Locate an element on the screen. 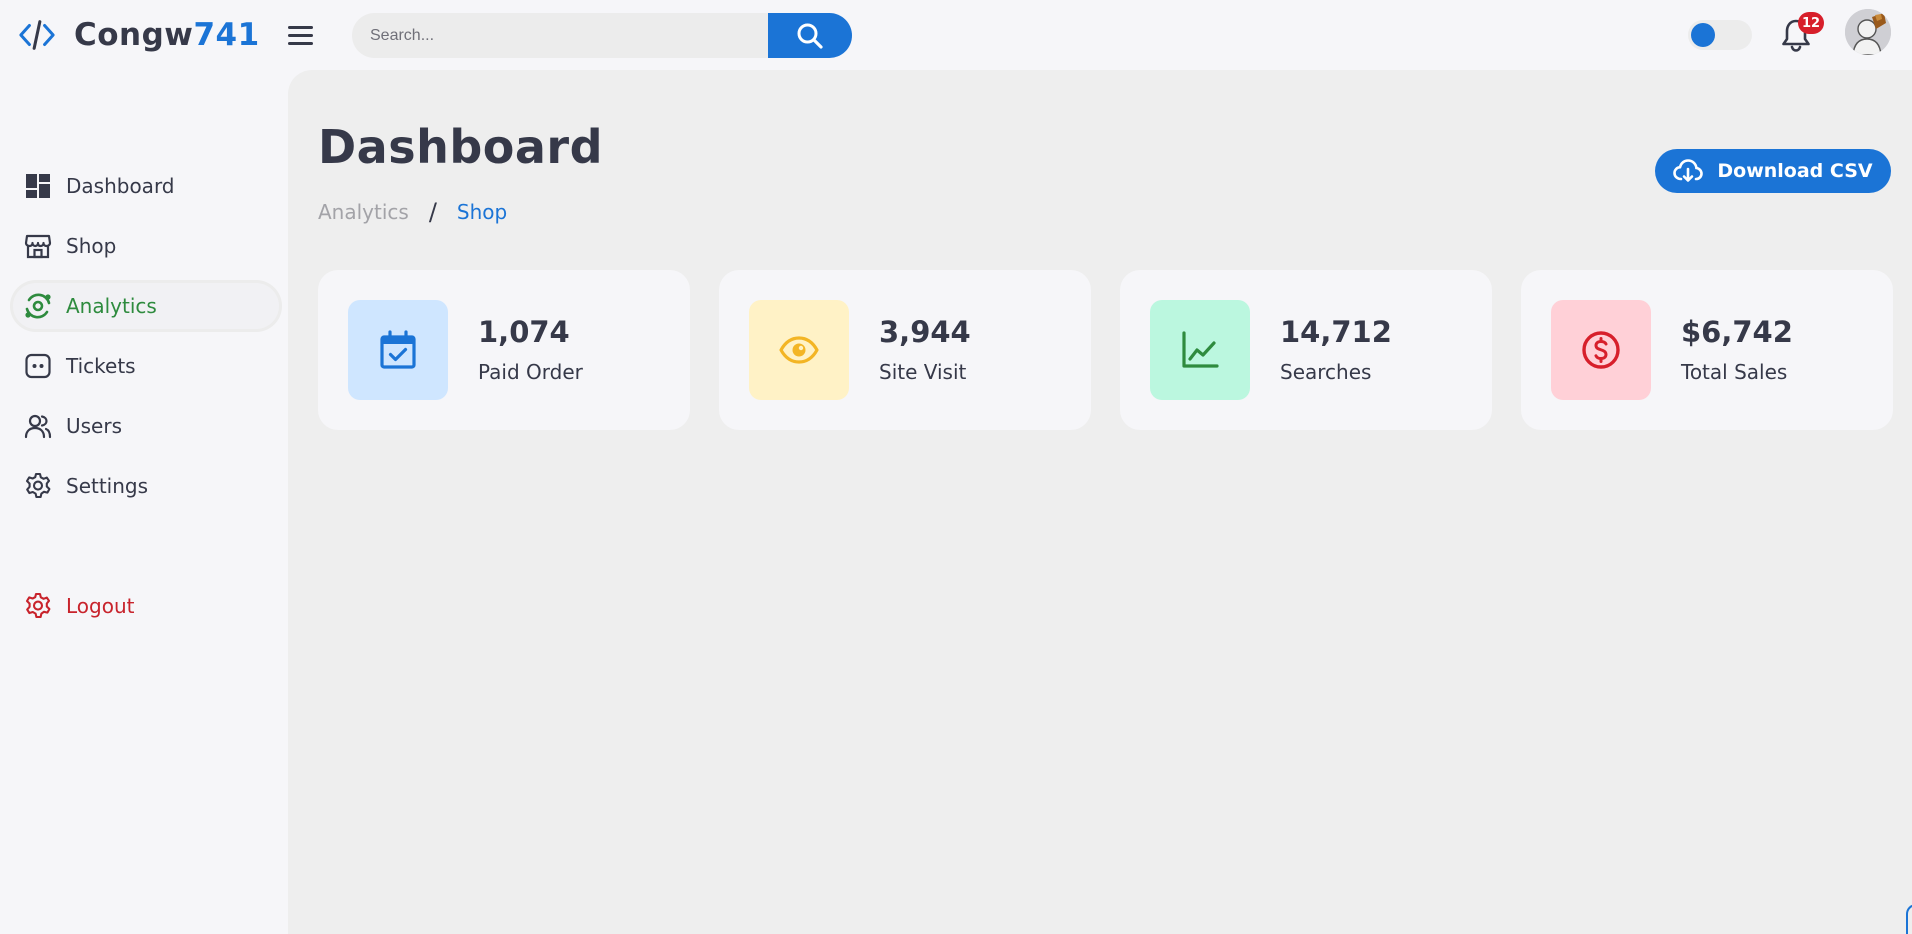 Image resolution: width=1912 pixels, height=934 pixels. settings-icon is located at coordinates (38, 485).